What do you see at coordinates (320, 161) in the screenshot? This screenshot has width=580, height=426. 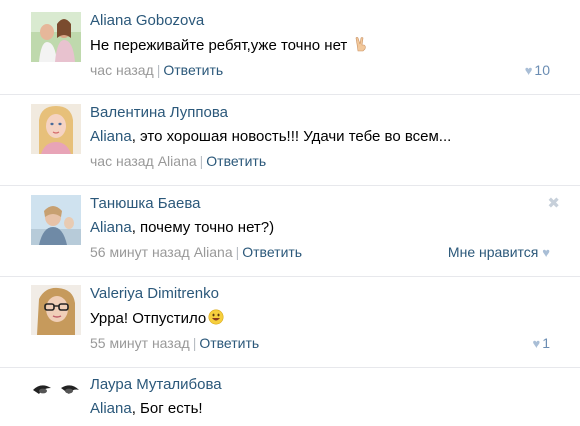 I see `comment-meta: час назад Aliana | Ответить` at bounding box center [320, 161].